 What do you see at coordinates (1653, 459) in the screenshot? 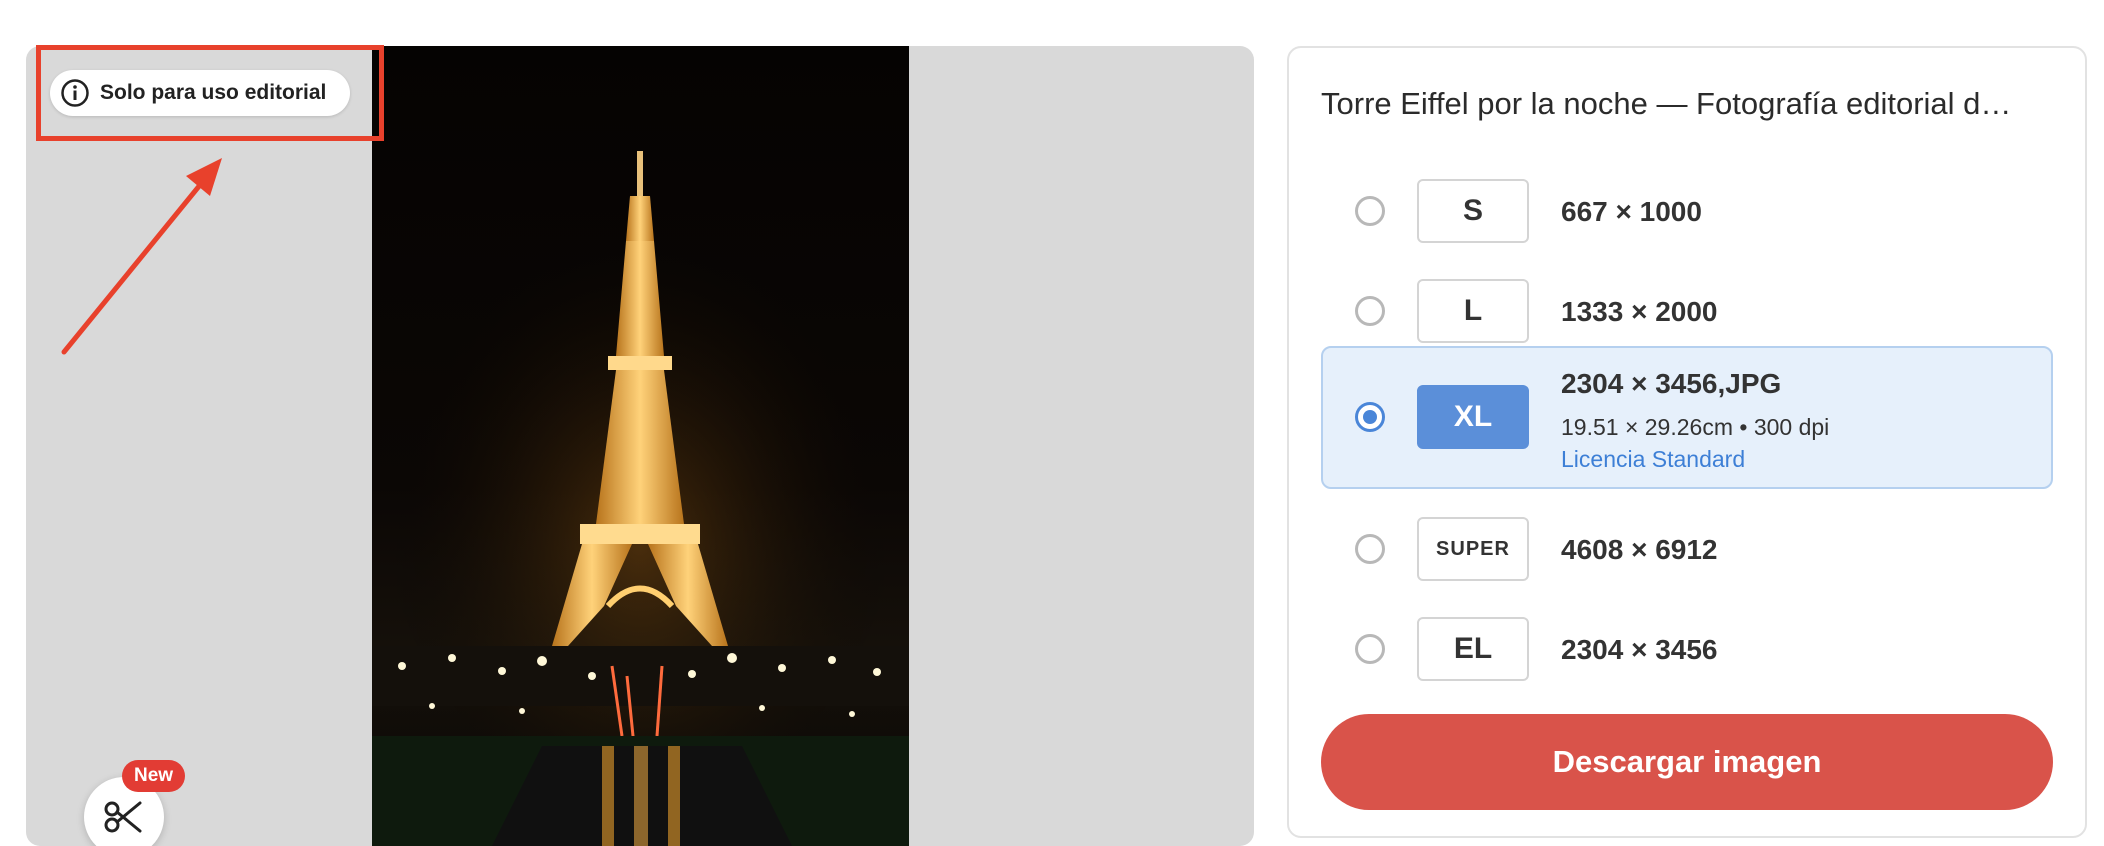
I see `license-link: Licencia Standard` at bounding box center [1653, 459].